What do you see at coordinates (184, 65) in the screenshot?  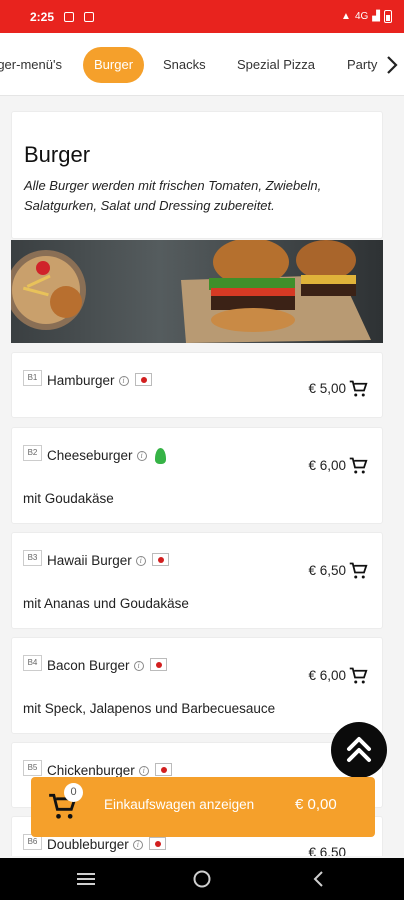 I see `tab-snacks: Snacks` at bounding box center [184, 65].